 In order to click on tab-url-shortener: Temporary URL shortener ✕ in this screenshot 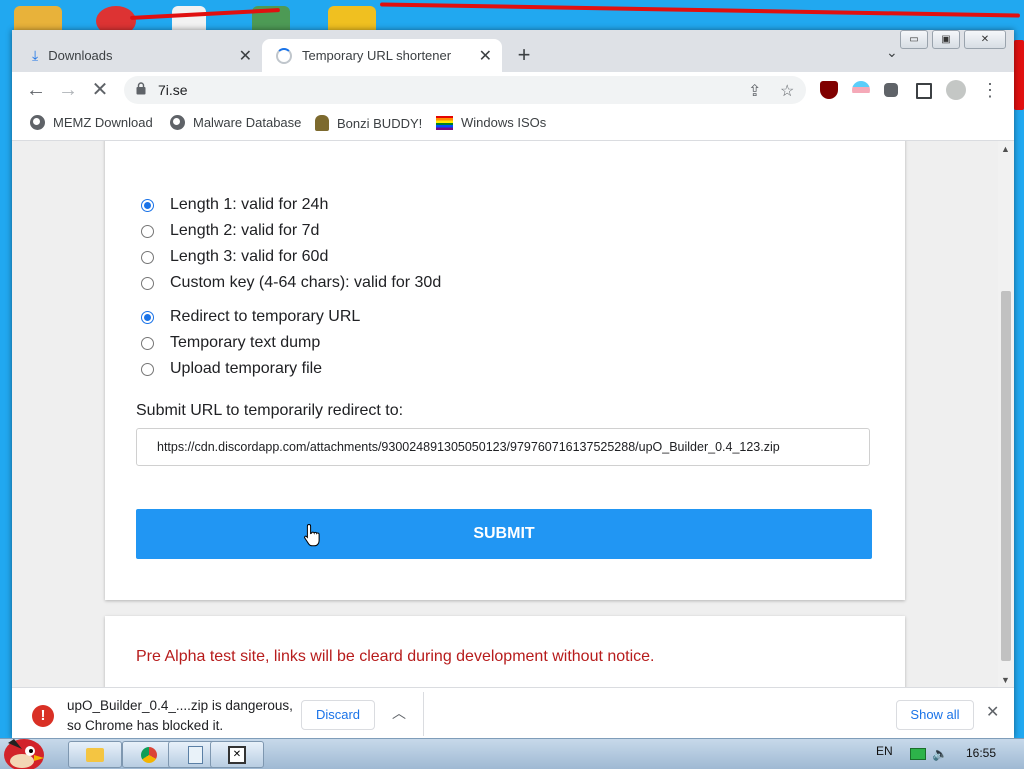, I will do `click(382, 55)`.